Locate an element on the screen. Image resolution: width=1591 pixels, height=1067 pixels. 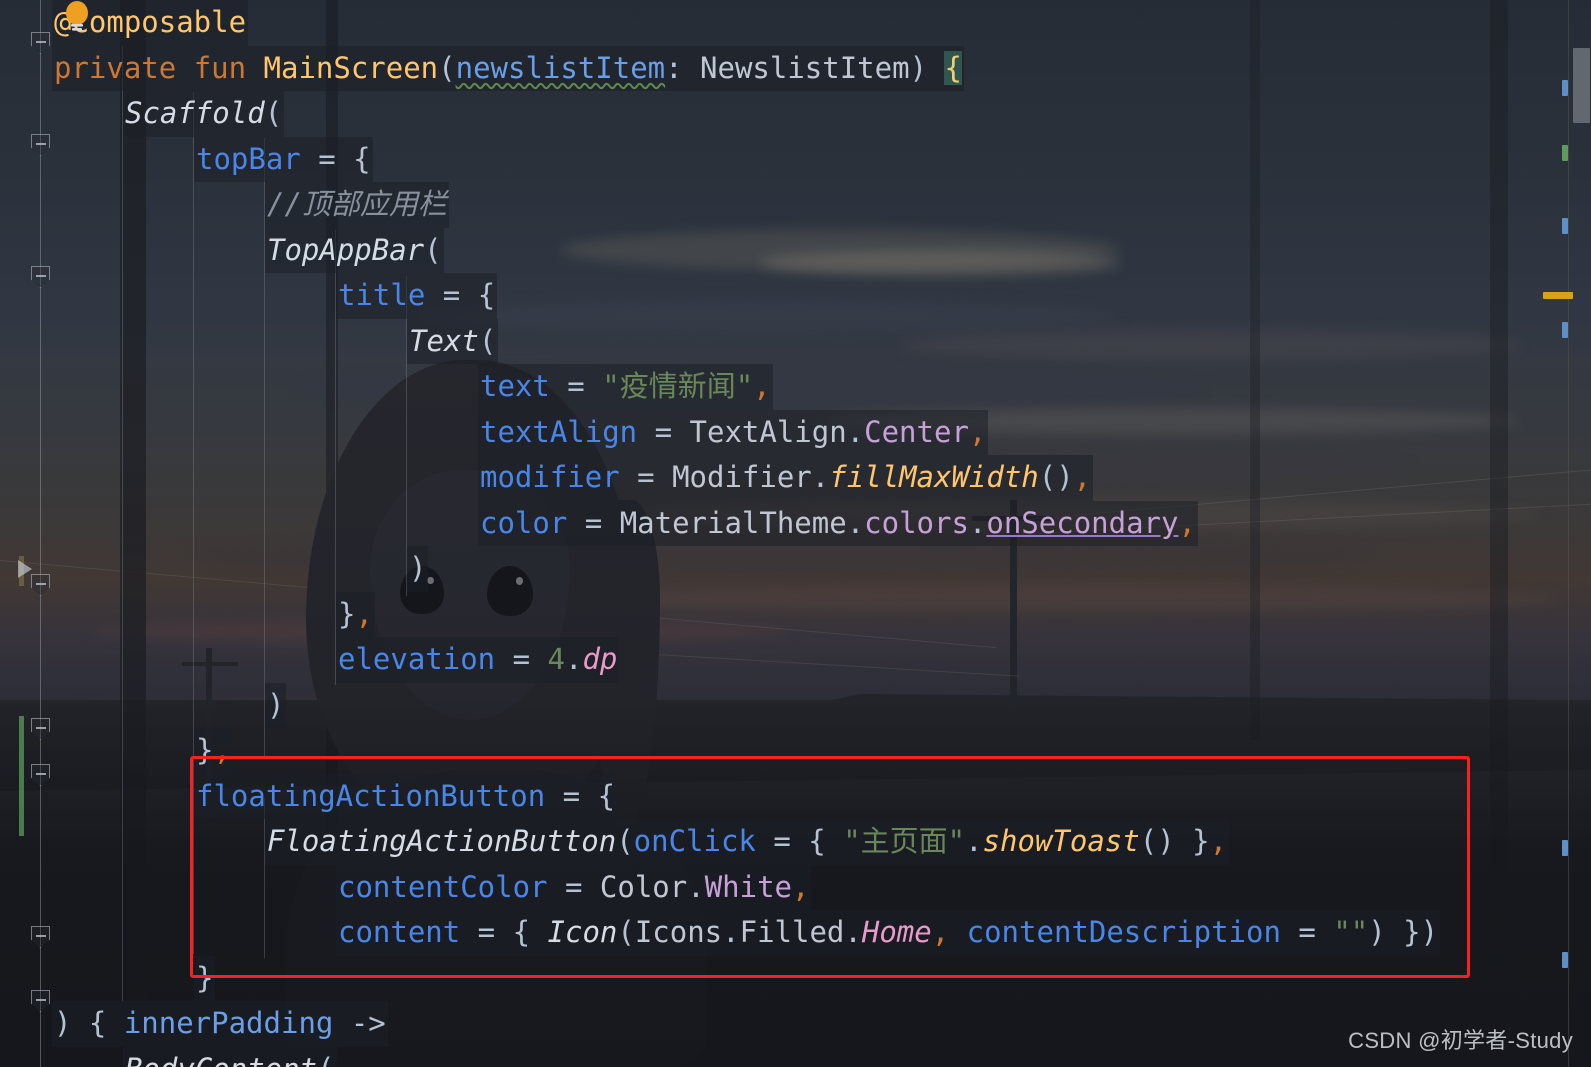
code-line-text: modifier = Modifier.fillMaxWidth(), is located at coordinates (786, 478).